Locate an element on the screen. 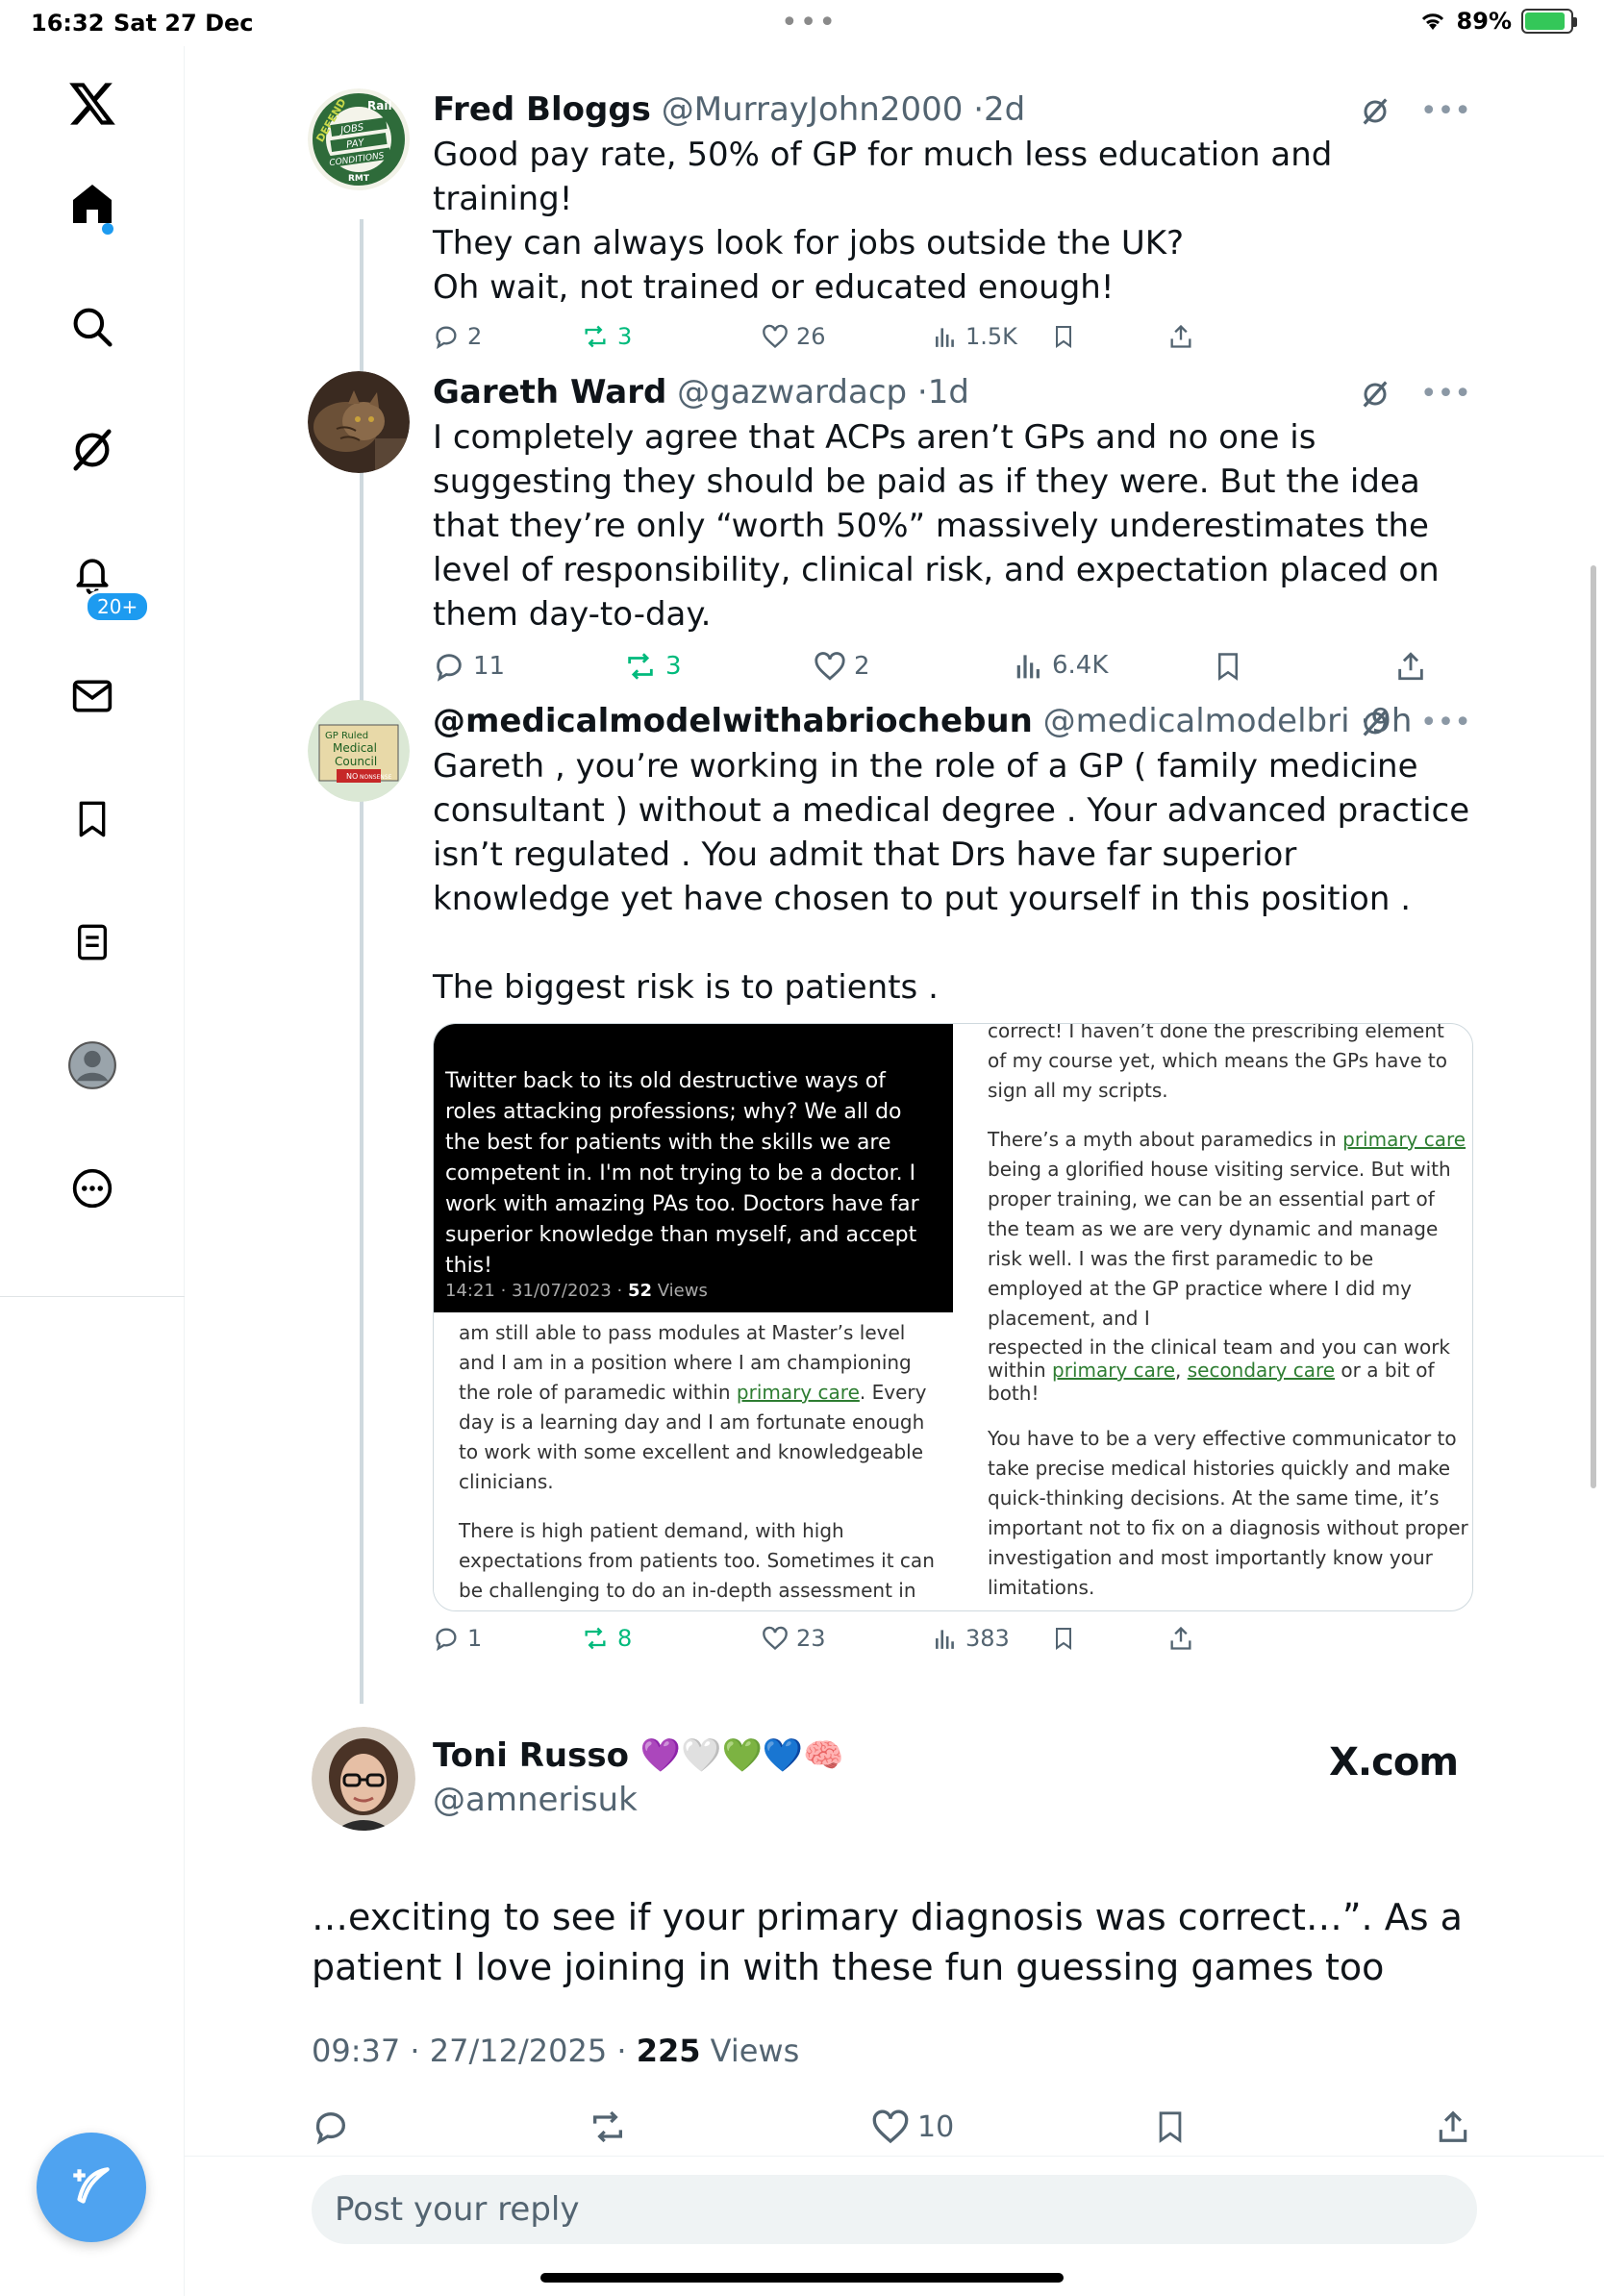 The image size is (1604, 2296). post-timestamp: 09:37 · 27/12/2025 · is located at coordinates (474, 2051).